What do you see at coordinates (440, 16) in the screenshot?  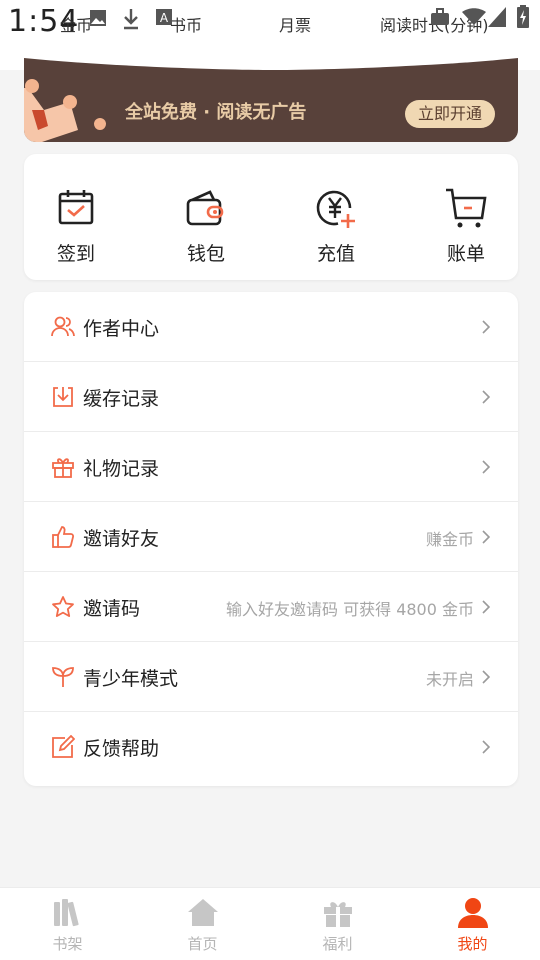 I see `briefcase-icon` at bounding box center [440, 16].